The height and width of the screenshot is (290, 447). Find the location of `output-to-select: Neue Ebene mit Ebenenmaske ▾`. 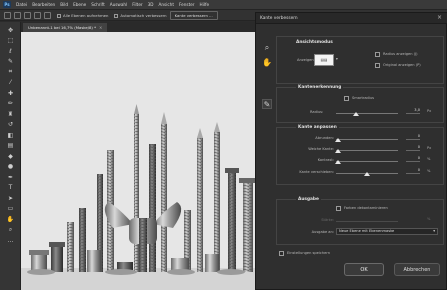

output-to-select: Neue Ebene mit Ebenenmaske ▾ is located at coordinates (387, 231).